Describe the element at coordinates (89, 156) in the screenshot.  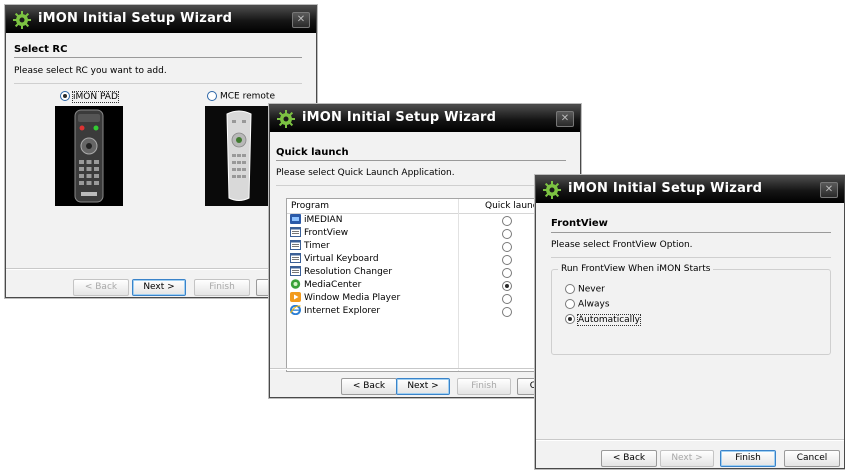
I see `imon-pad-remote-image` at that location.